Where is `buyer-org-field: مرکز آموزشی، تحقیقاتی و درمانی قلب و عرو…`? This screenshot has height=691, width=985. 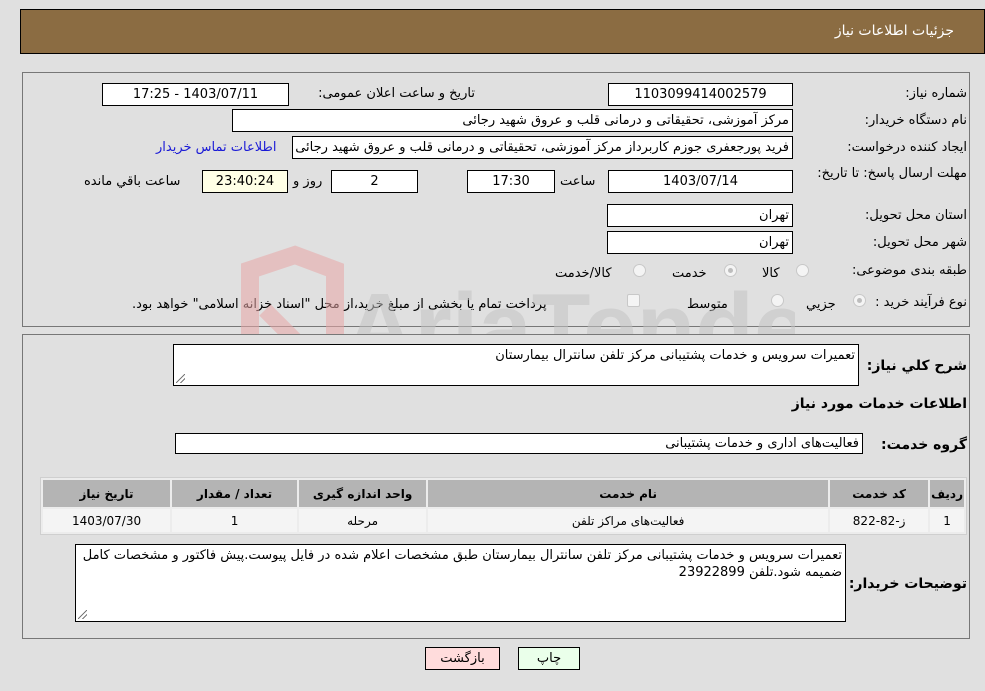
buyer-org-field: مرکز آموزشی، تحقیقاتی و درمانی قلب و عرو… is located at coordinates (512, 120).